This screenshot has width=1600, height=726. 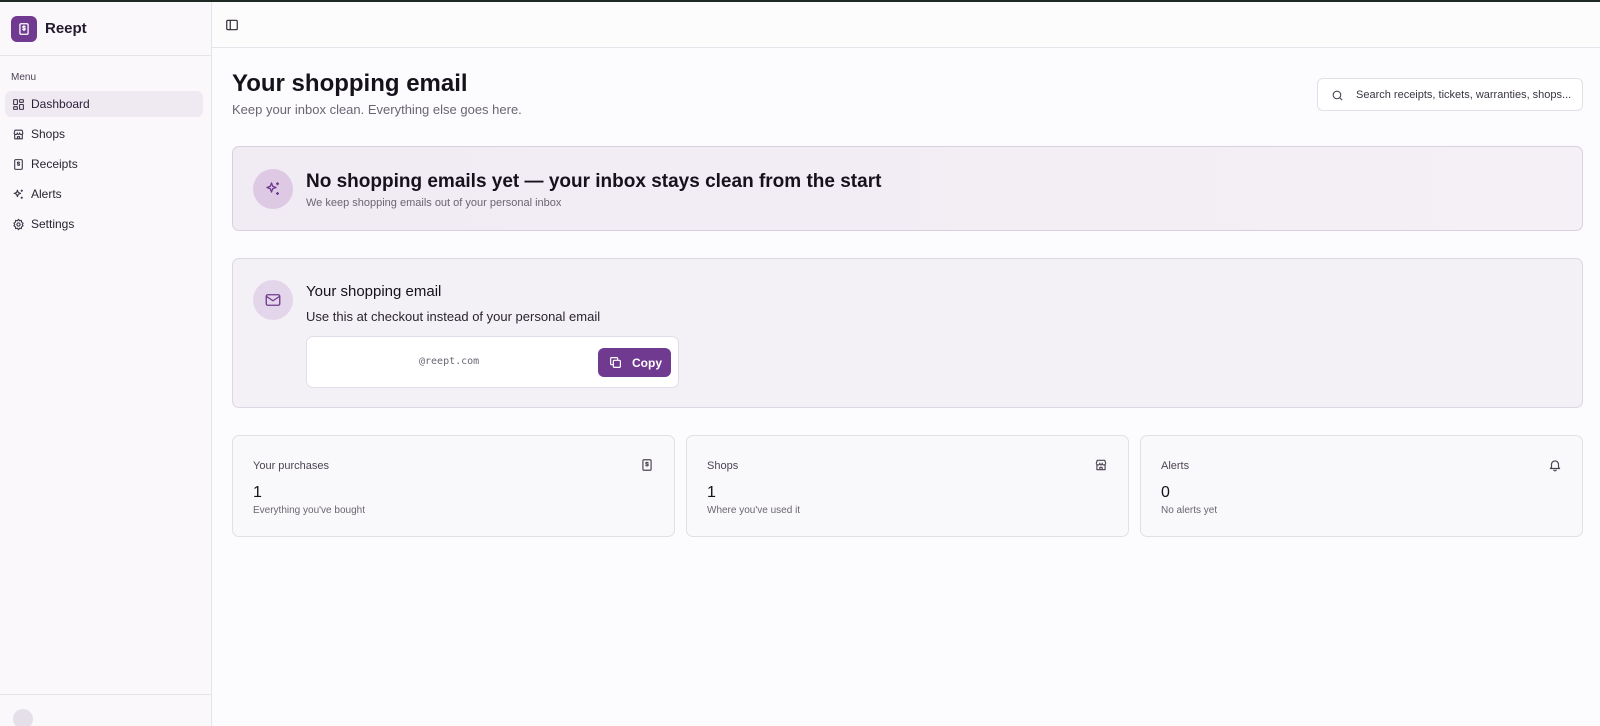 What do you see at coordinates (1361, 486) in the screenshot?
I see `stat-card-alerts: Alerts 0 No alerts yet` at bounding box center [1361, 486].